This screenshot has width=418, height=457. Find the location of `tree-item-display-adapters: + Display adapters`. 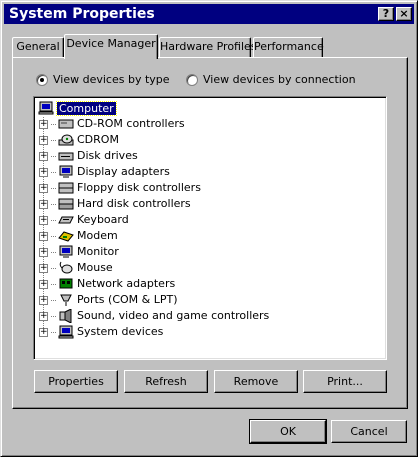

tree-item-display-adapters: + Display adapters is located at coordinates (104, 172).